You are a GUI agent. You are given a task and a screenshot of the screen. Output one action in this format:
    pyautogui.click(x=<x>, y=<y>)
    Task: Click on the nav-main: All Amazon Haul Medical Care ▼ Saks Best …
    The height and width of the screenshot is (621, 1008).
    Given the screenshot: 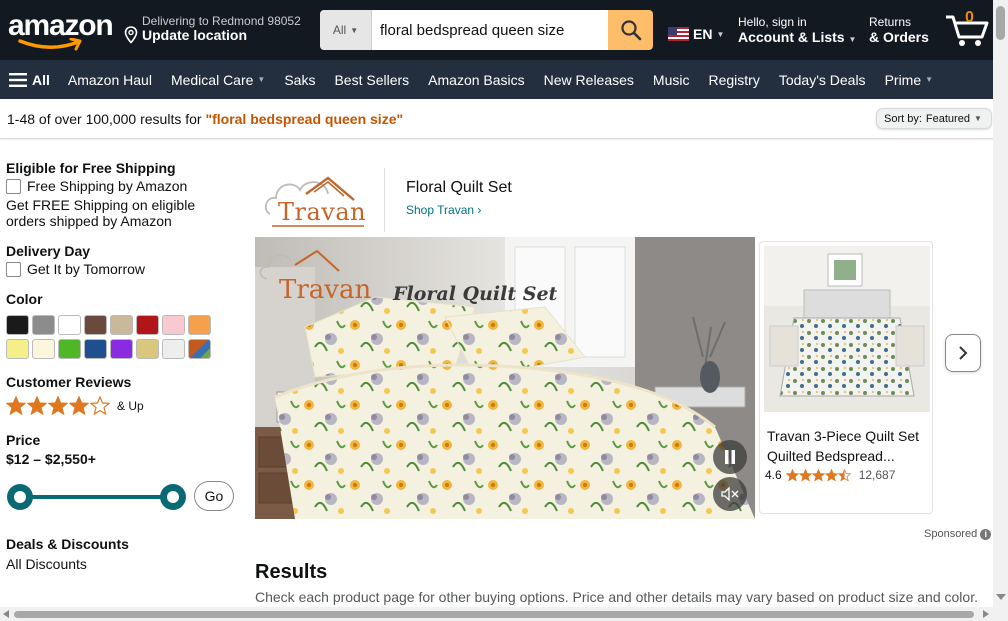 What is the action you would take?
    pyautogui.click(x=504, y=79)
    